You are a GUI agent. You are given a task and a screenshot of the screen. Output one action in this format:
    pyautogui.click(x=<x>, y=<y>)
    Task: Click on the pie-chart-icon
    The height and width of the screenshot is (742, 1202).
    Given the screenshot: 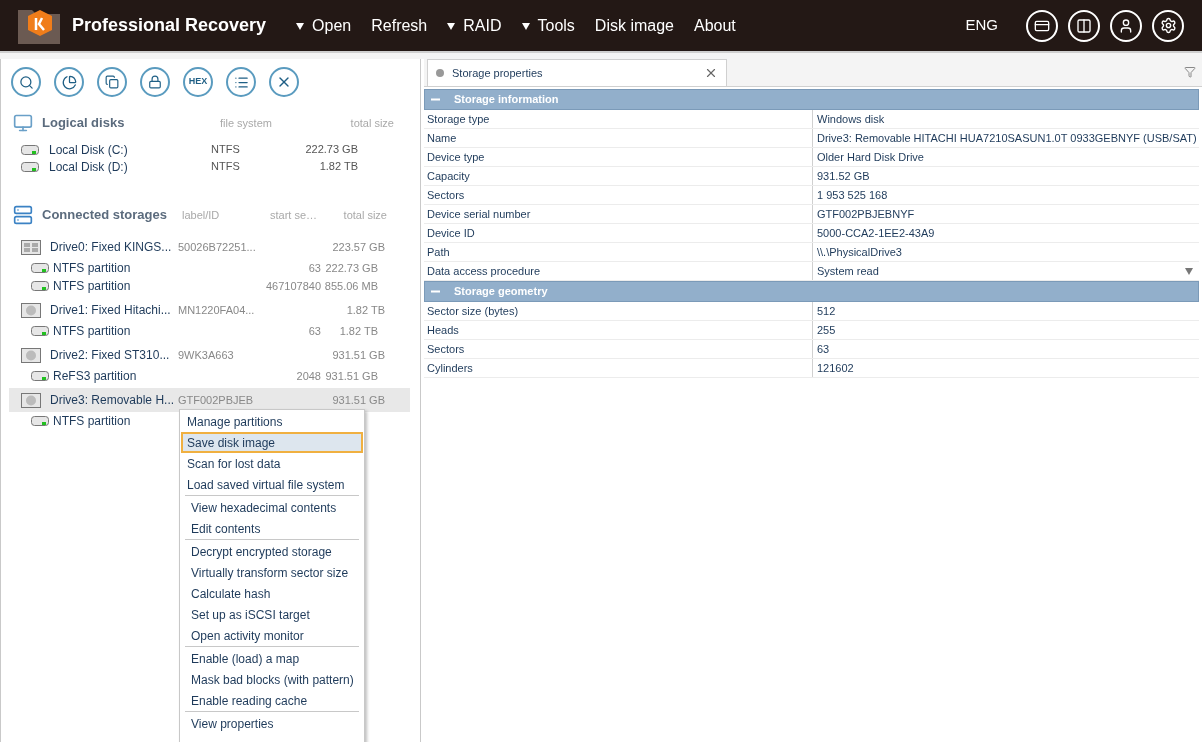 What is the action you would take?
    pyautogui.click(x=69, y=82)
    